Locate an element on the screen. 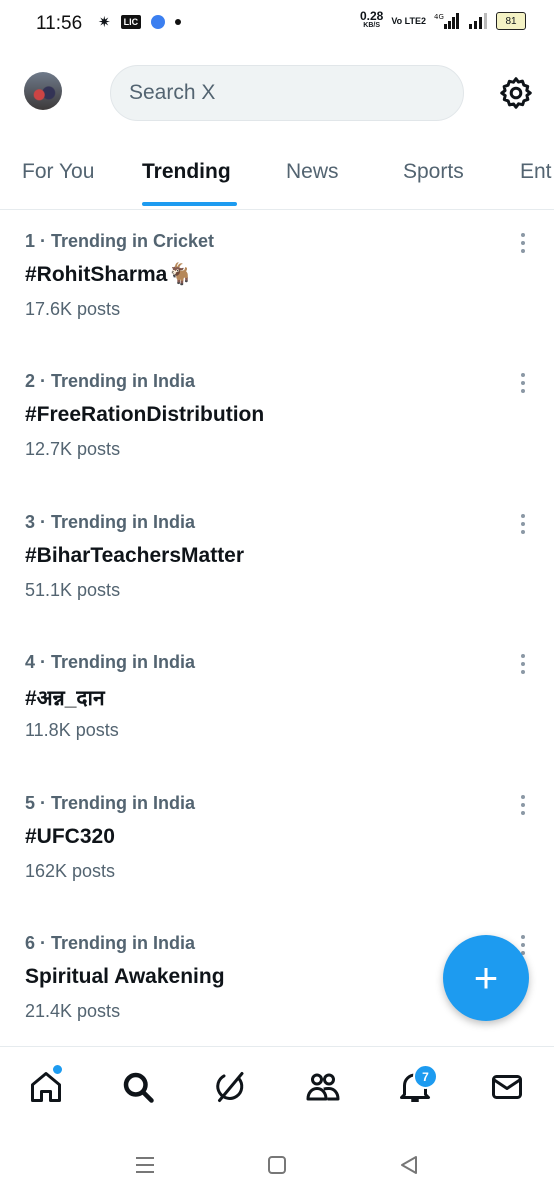 The image size is (554, 1200). tab-entertainment: Ent is located at coordinates (536, 172).